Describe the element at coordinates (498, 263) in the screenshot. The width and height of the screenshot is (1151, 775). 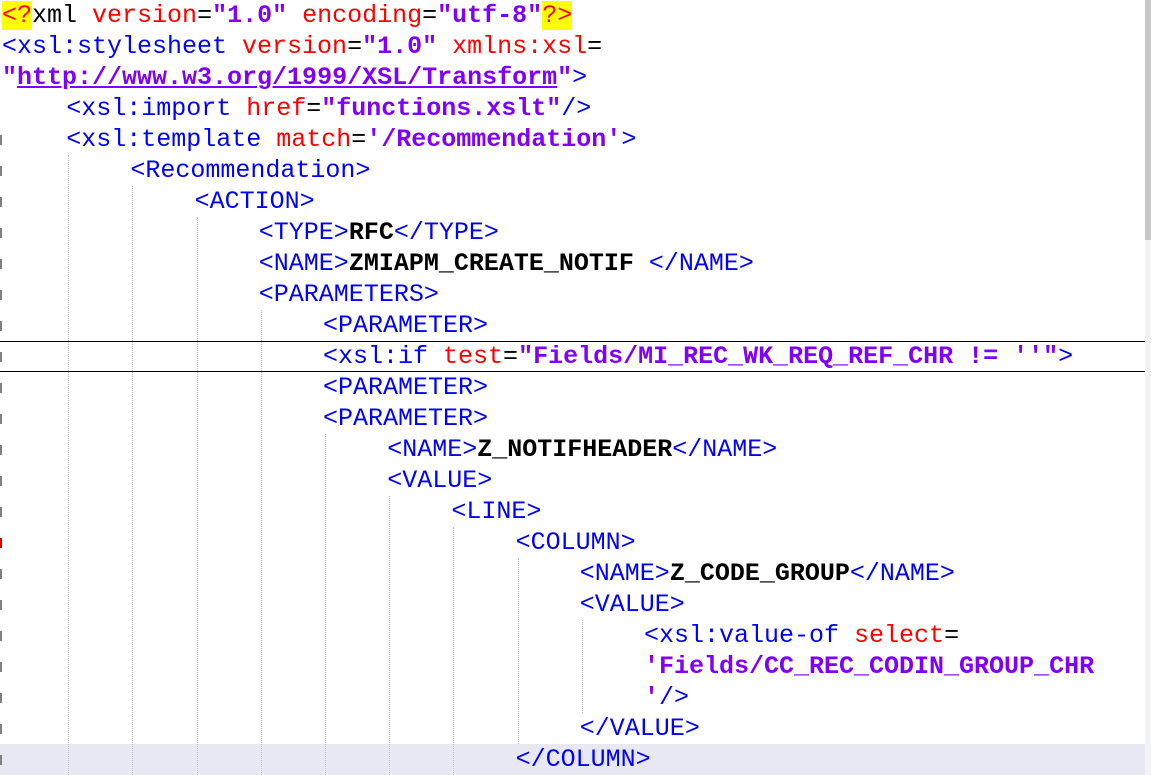
I see `code-token: ZMIAPM_CREATE_NOTIF` at that location.